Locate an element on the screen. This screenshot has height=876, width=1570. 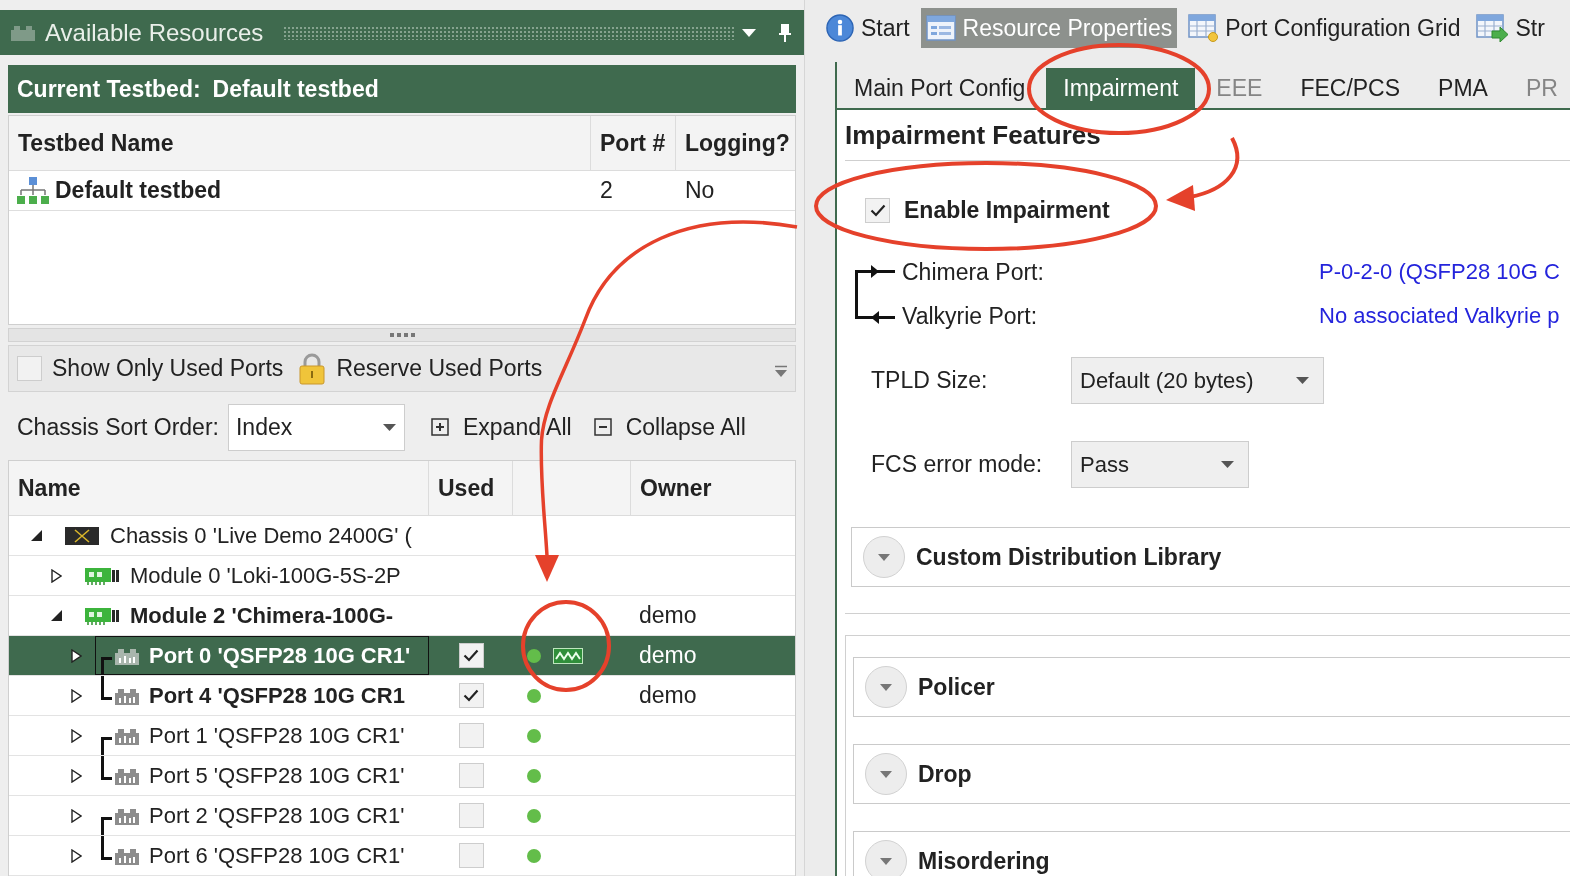
tree-row: Port 6 'QSFP28 10G CR1' is located at coordinates (402, 856).